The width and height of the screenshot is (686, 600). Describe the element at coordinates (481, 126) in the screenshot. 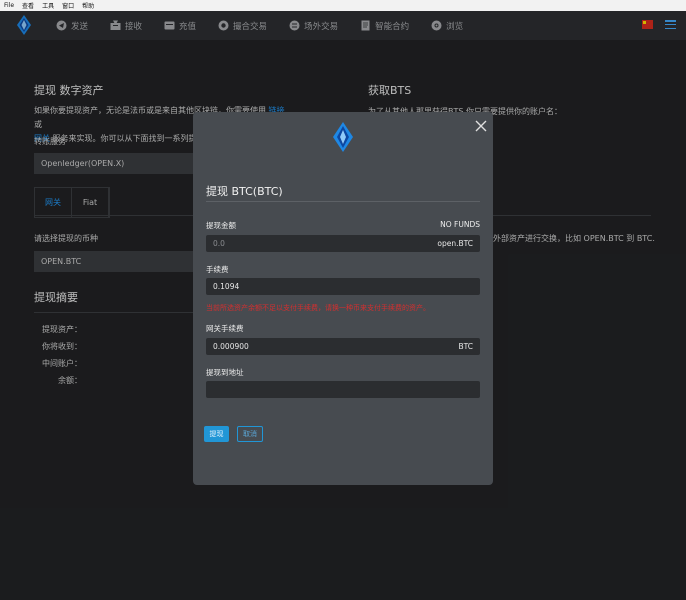

I see `close-icon` at that location.